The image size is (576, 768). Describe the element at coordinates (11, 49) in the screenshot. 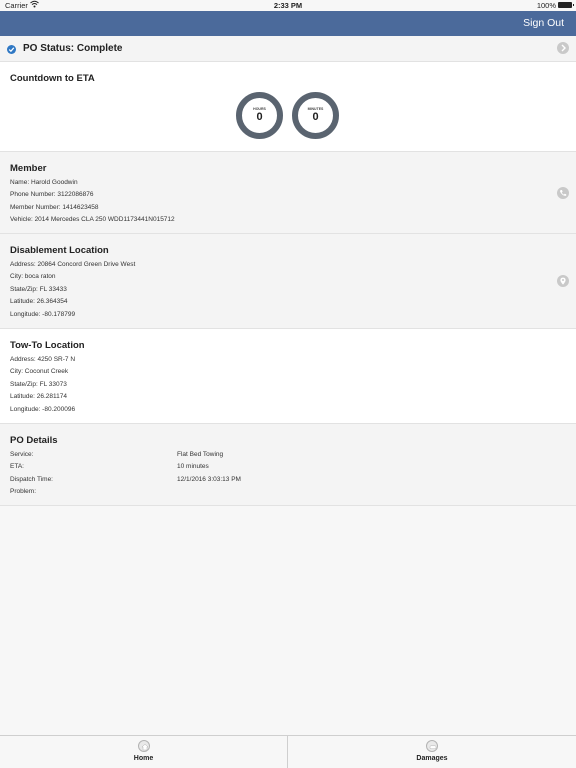

I see `check-icon` at that location.